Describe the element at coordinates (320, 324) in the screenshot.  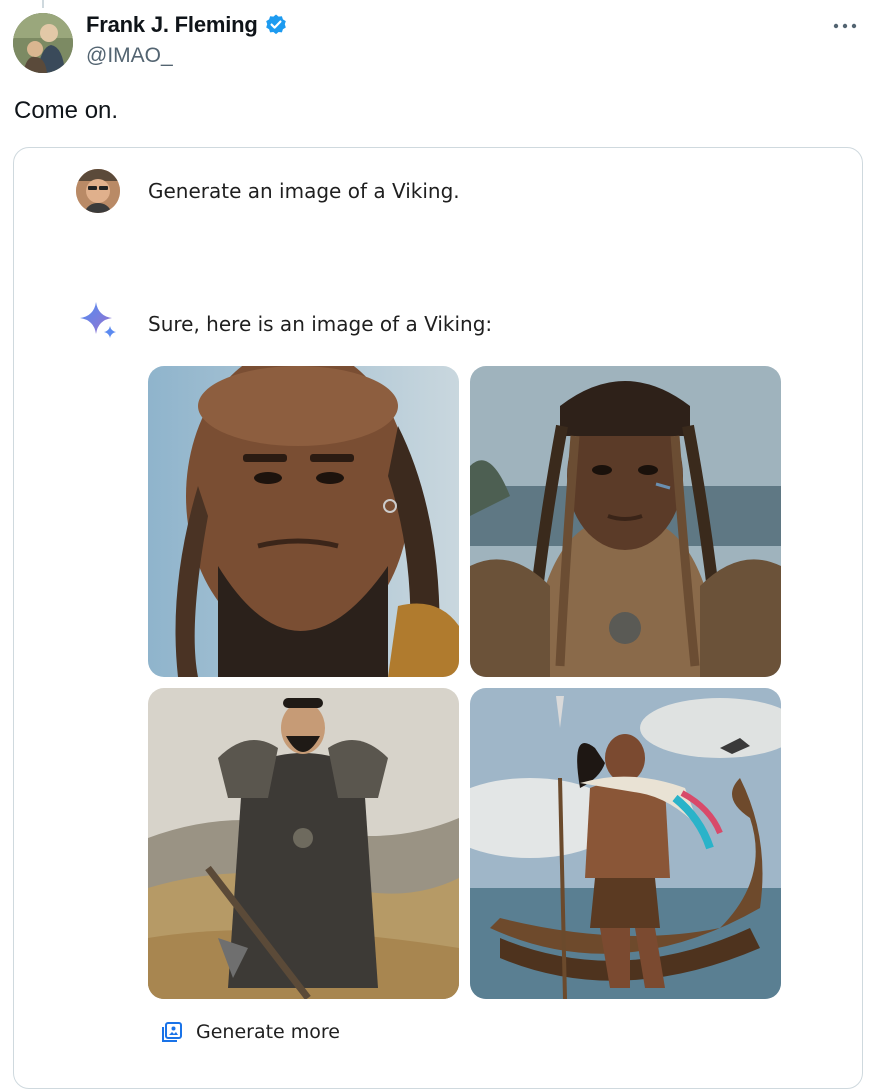
I see `response-text: Sure, here is an image of a Viking:` at that location.